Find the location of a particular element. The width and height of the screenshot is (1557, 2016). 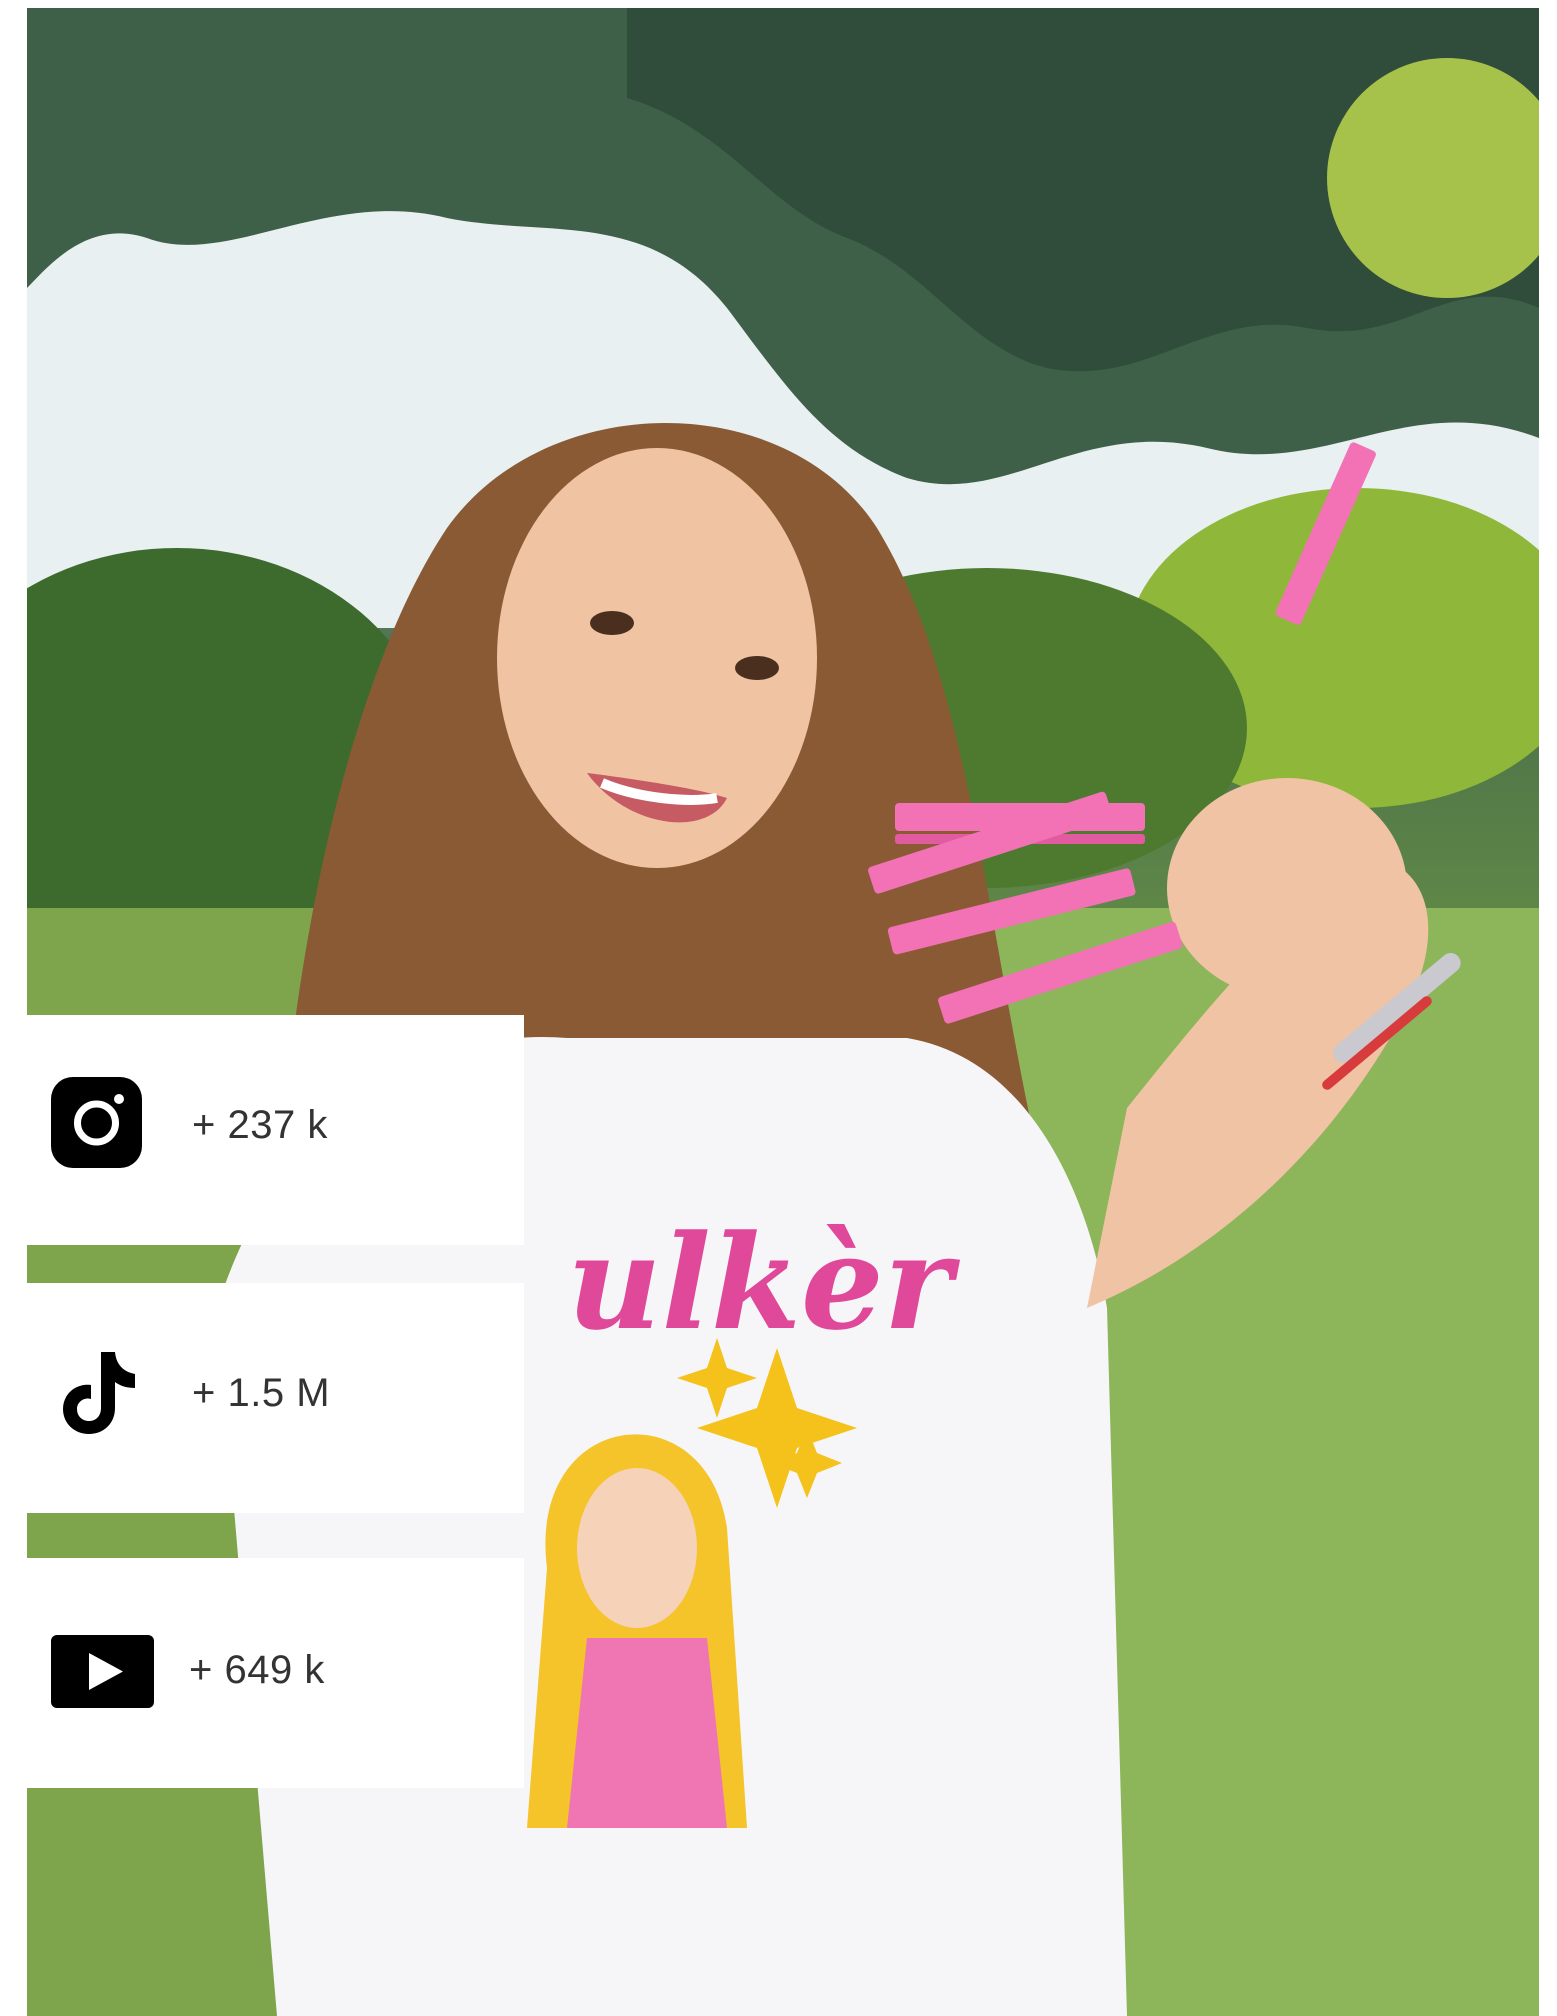

shirt-text: ulkèr is located at coordinates (764, 1282).